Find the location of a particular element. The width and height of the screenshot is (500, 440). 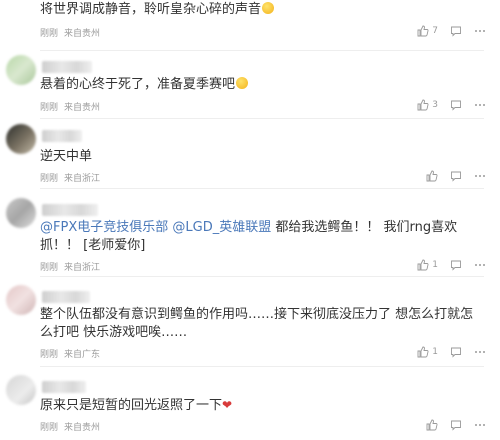

comment-text: 整个队伍都没有意识到鳄鱼的作用吗……接下来彻底没压力了 想怎么打就怎 is located at coordinates (257, 314).